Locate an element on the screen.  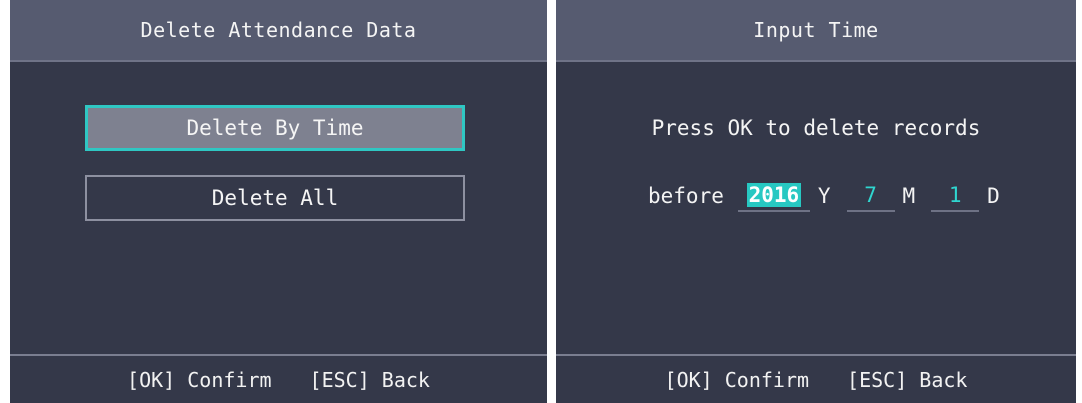
delete-all-label: Delete All is located at coordinates (275, 198).